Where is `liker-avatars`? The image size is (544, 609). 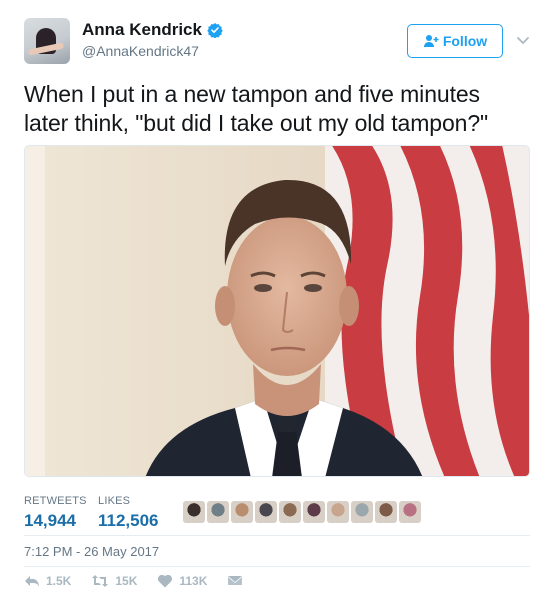 liker-avatars is located at coordinates (302, 513).